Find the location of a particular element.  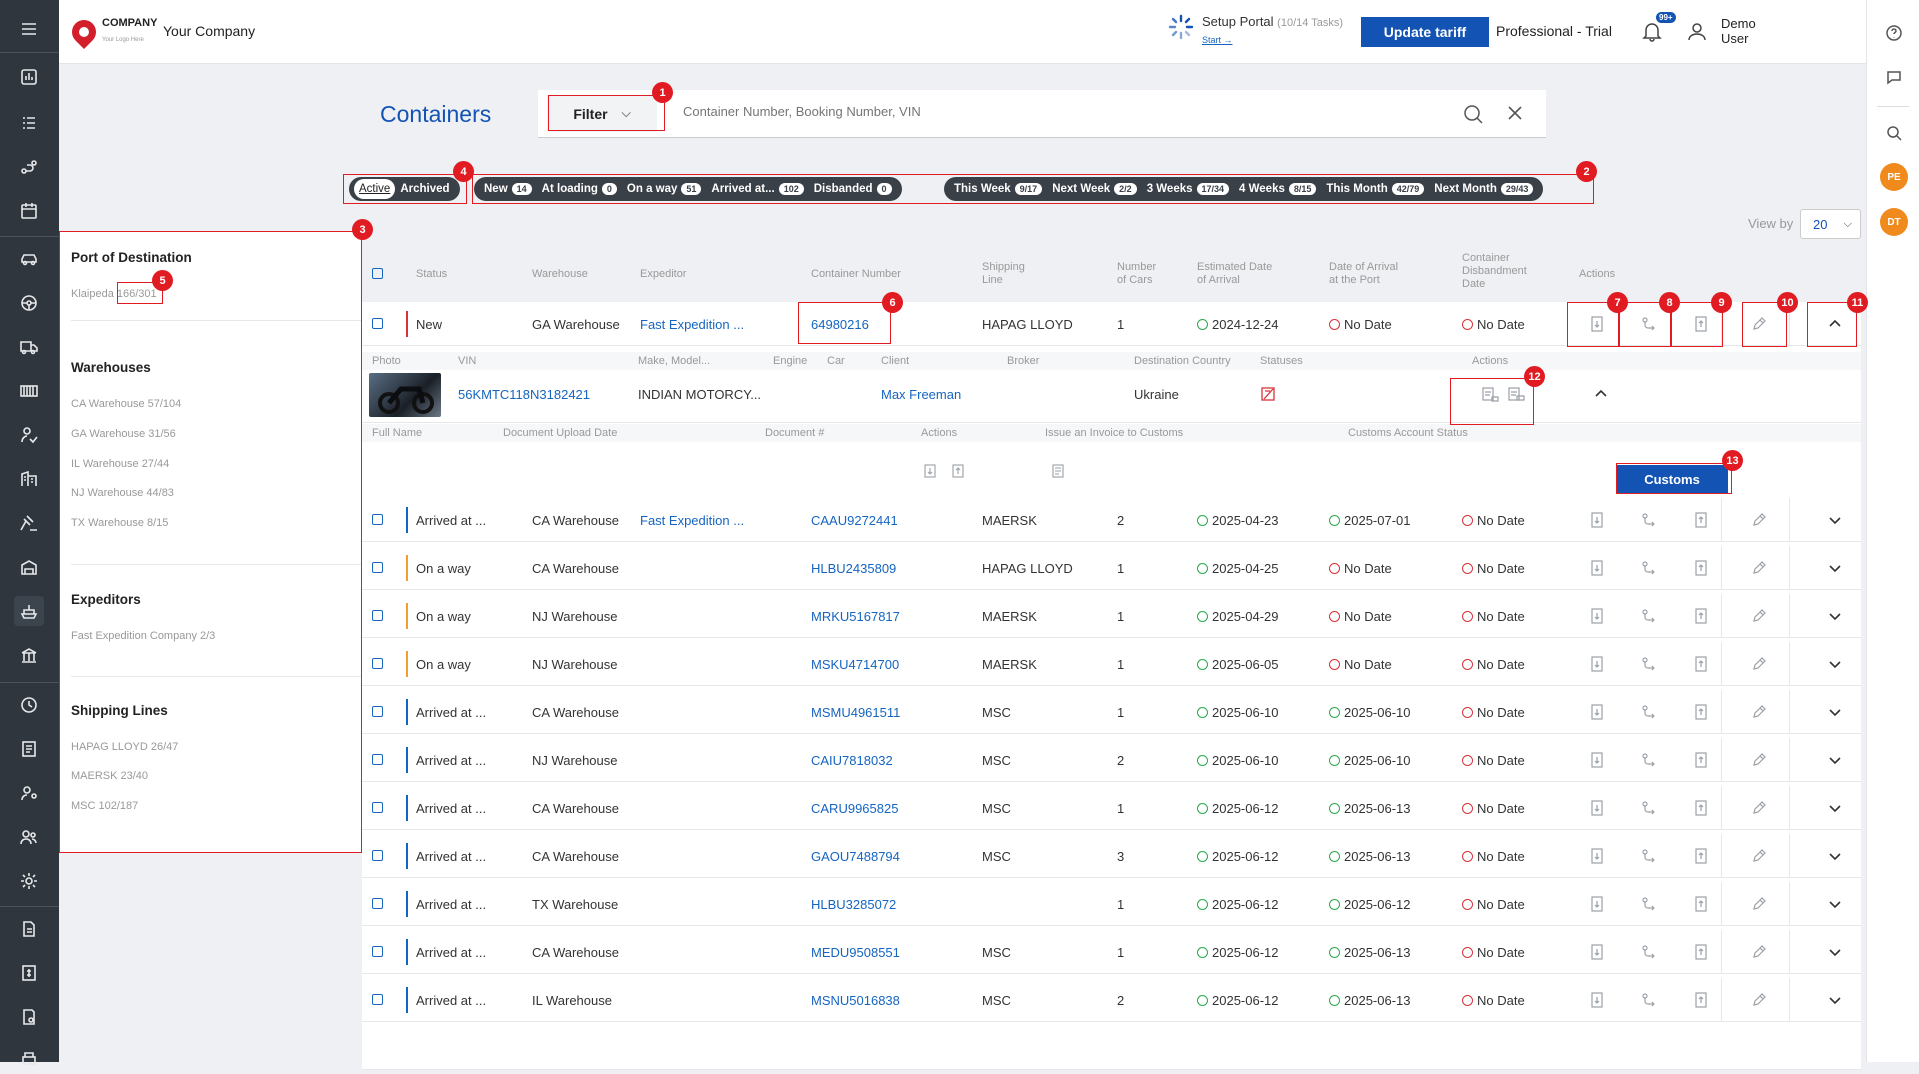

report-icon is located at coordinates (29, 929).